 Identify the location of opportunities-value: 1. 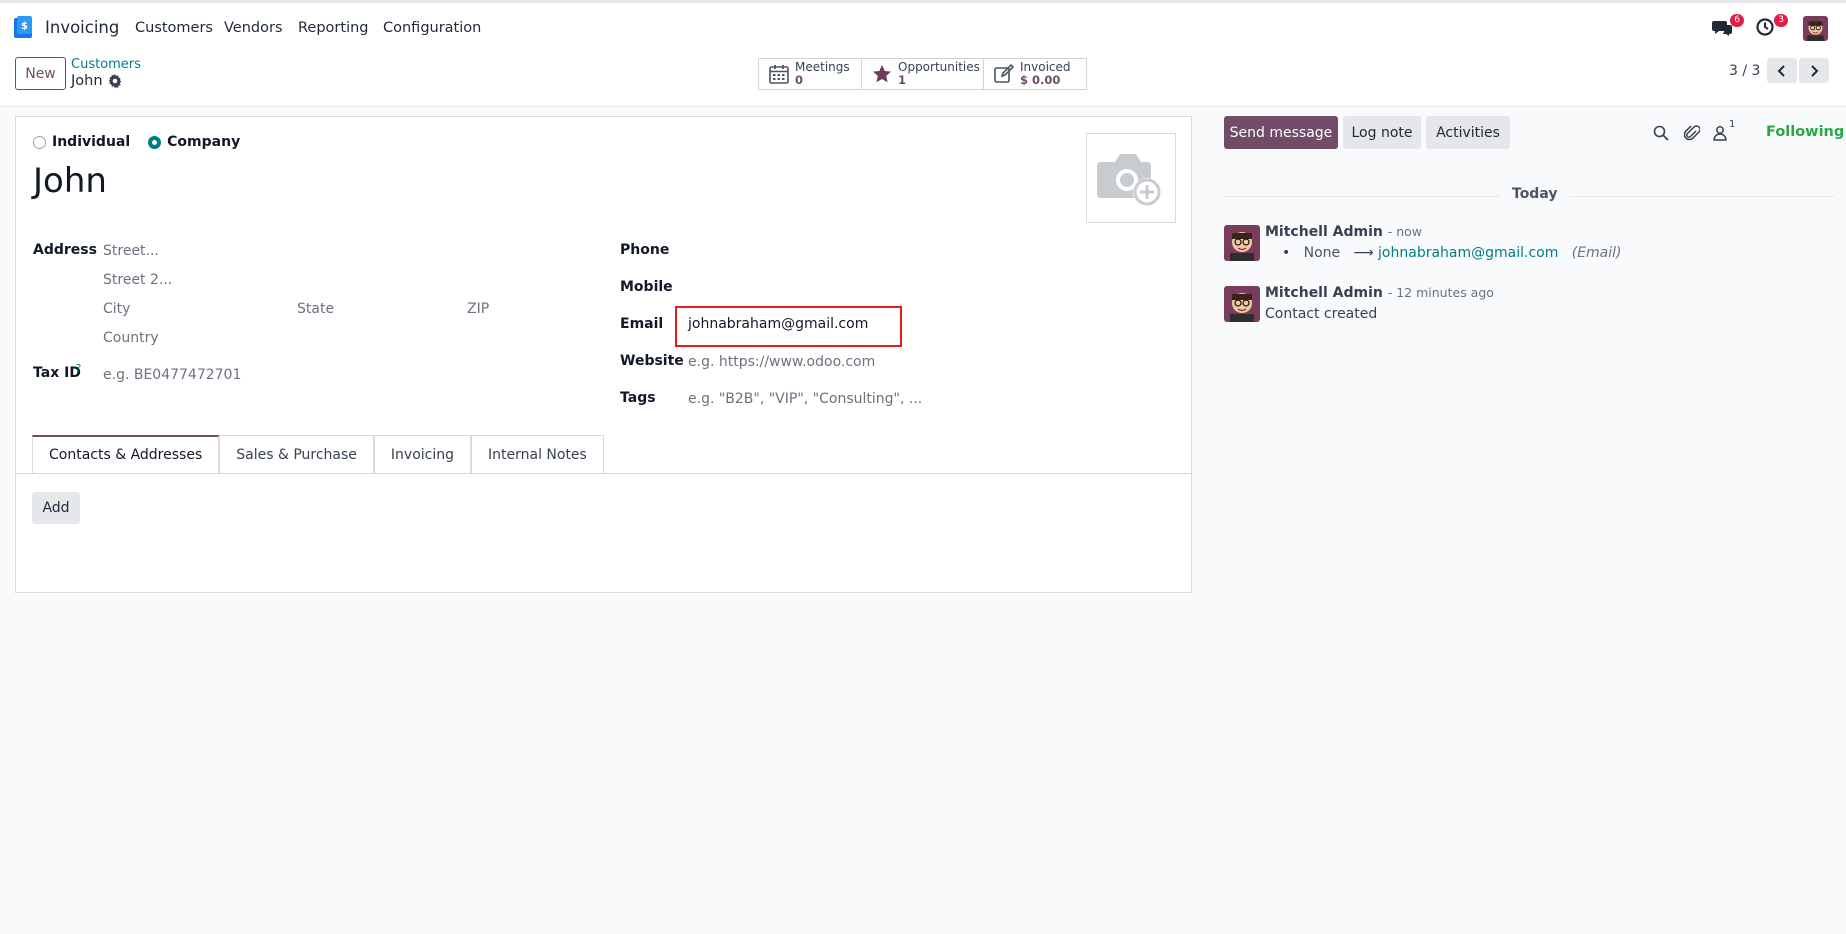
(902, 80).